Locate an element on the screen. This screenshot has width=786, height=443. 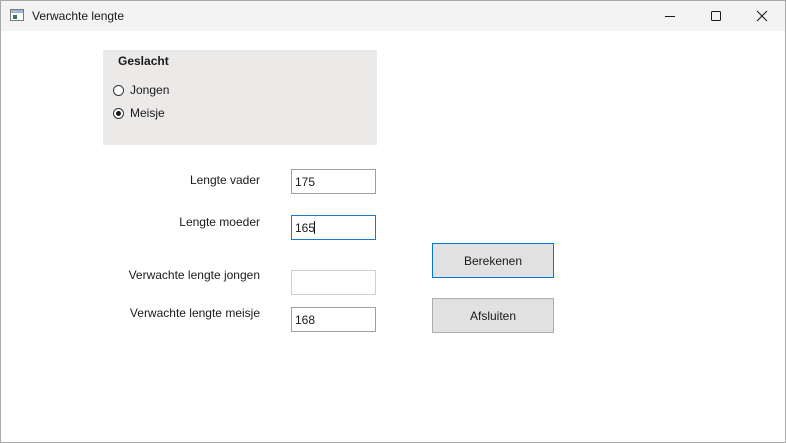
title-bar: Verwachte lengte is located at coordinates (393, 16).